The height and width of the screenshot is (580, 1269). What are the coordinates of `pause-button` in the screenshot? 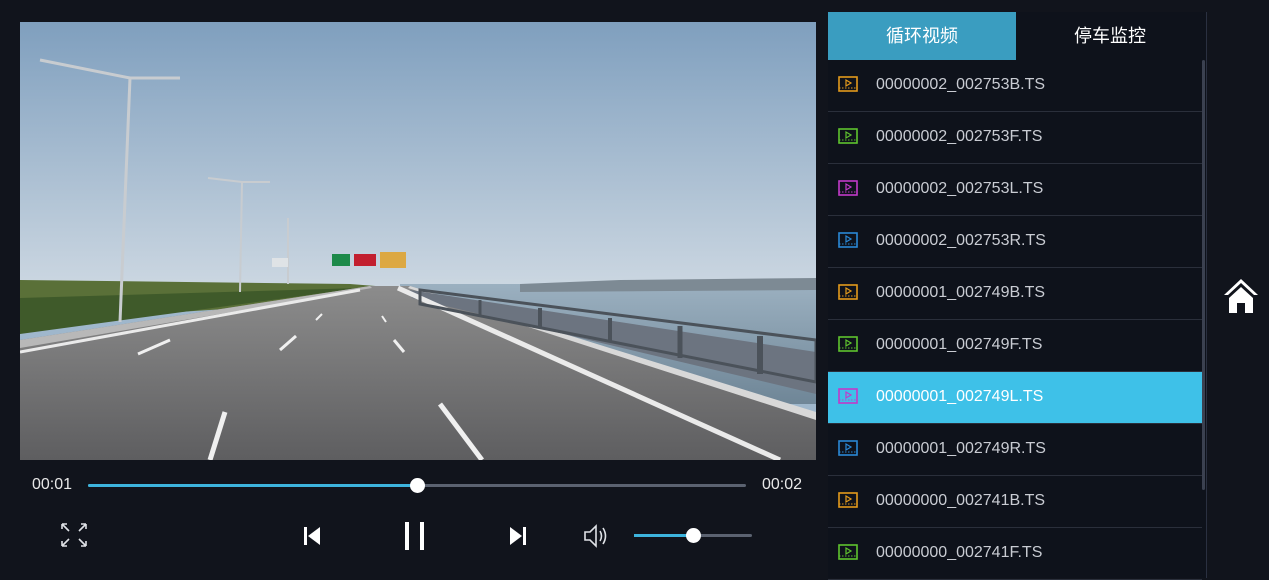 It's located at (415, 536).